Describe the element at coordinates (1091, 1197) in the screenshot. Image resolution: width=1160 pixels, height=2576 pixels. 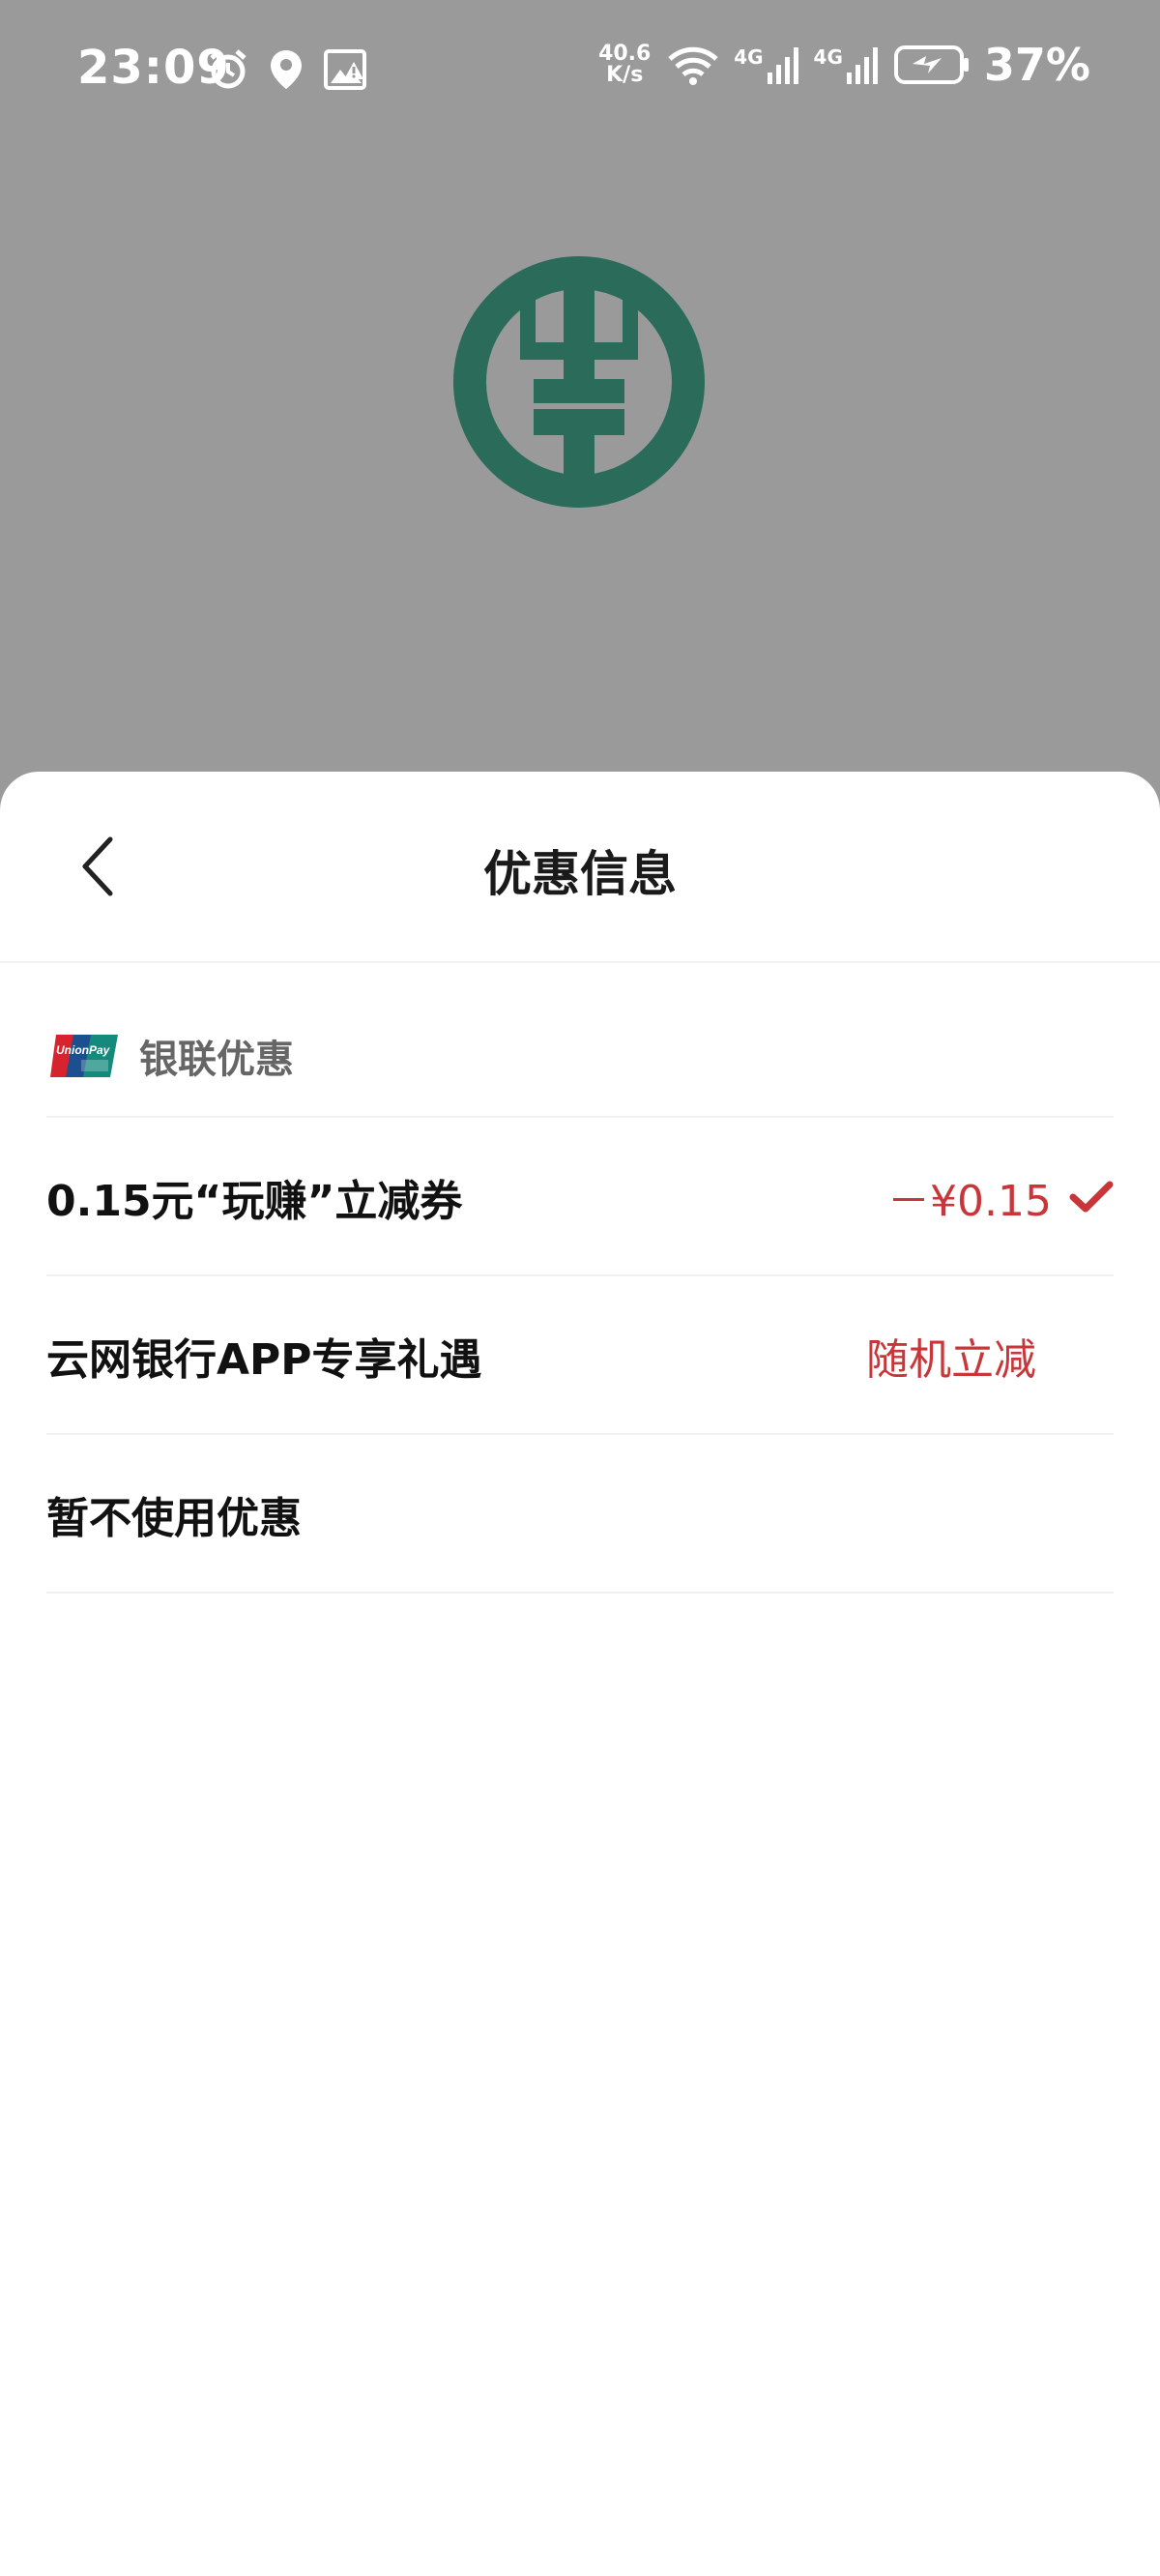
I see `check-icon` at that location.